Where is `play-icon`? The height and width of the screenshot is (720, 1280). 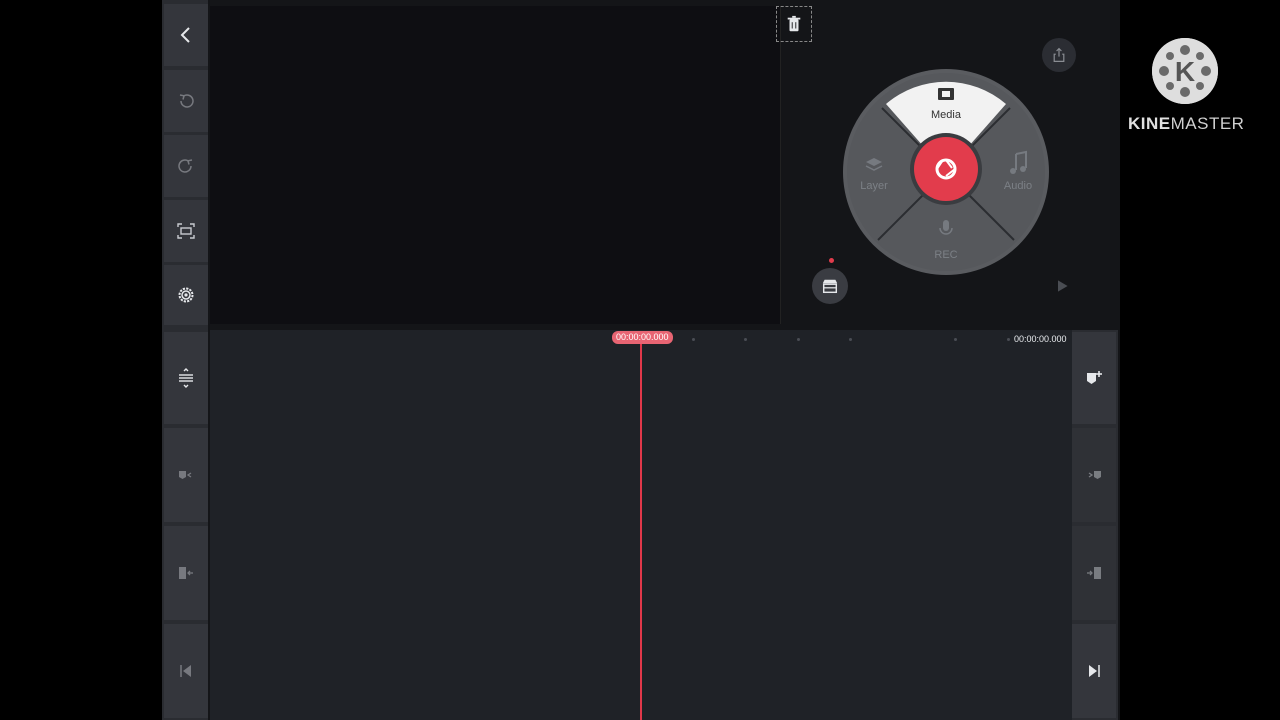 play-icon is located at coordinates (1063, 286).